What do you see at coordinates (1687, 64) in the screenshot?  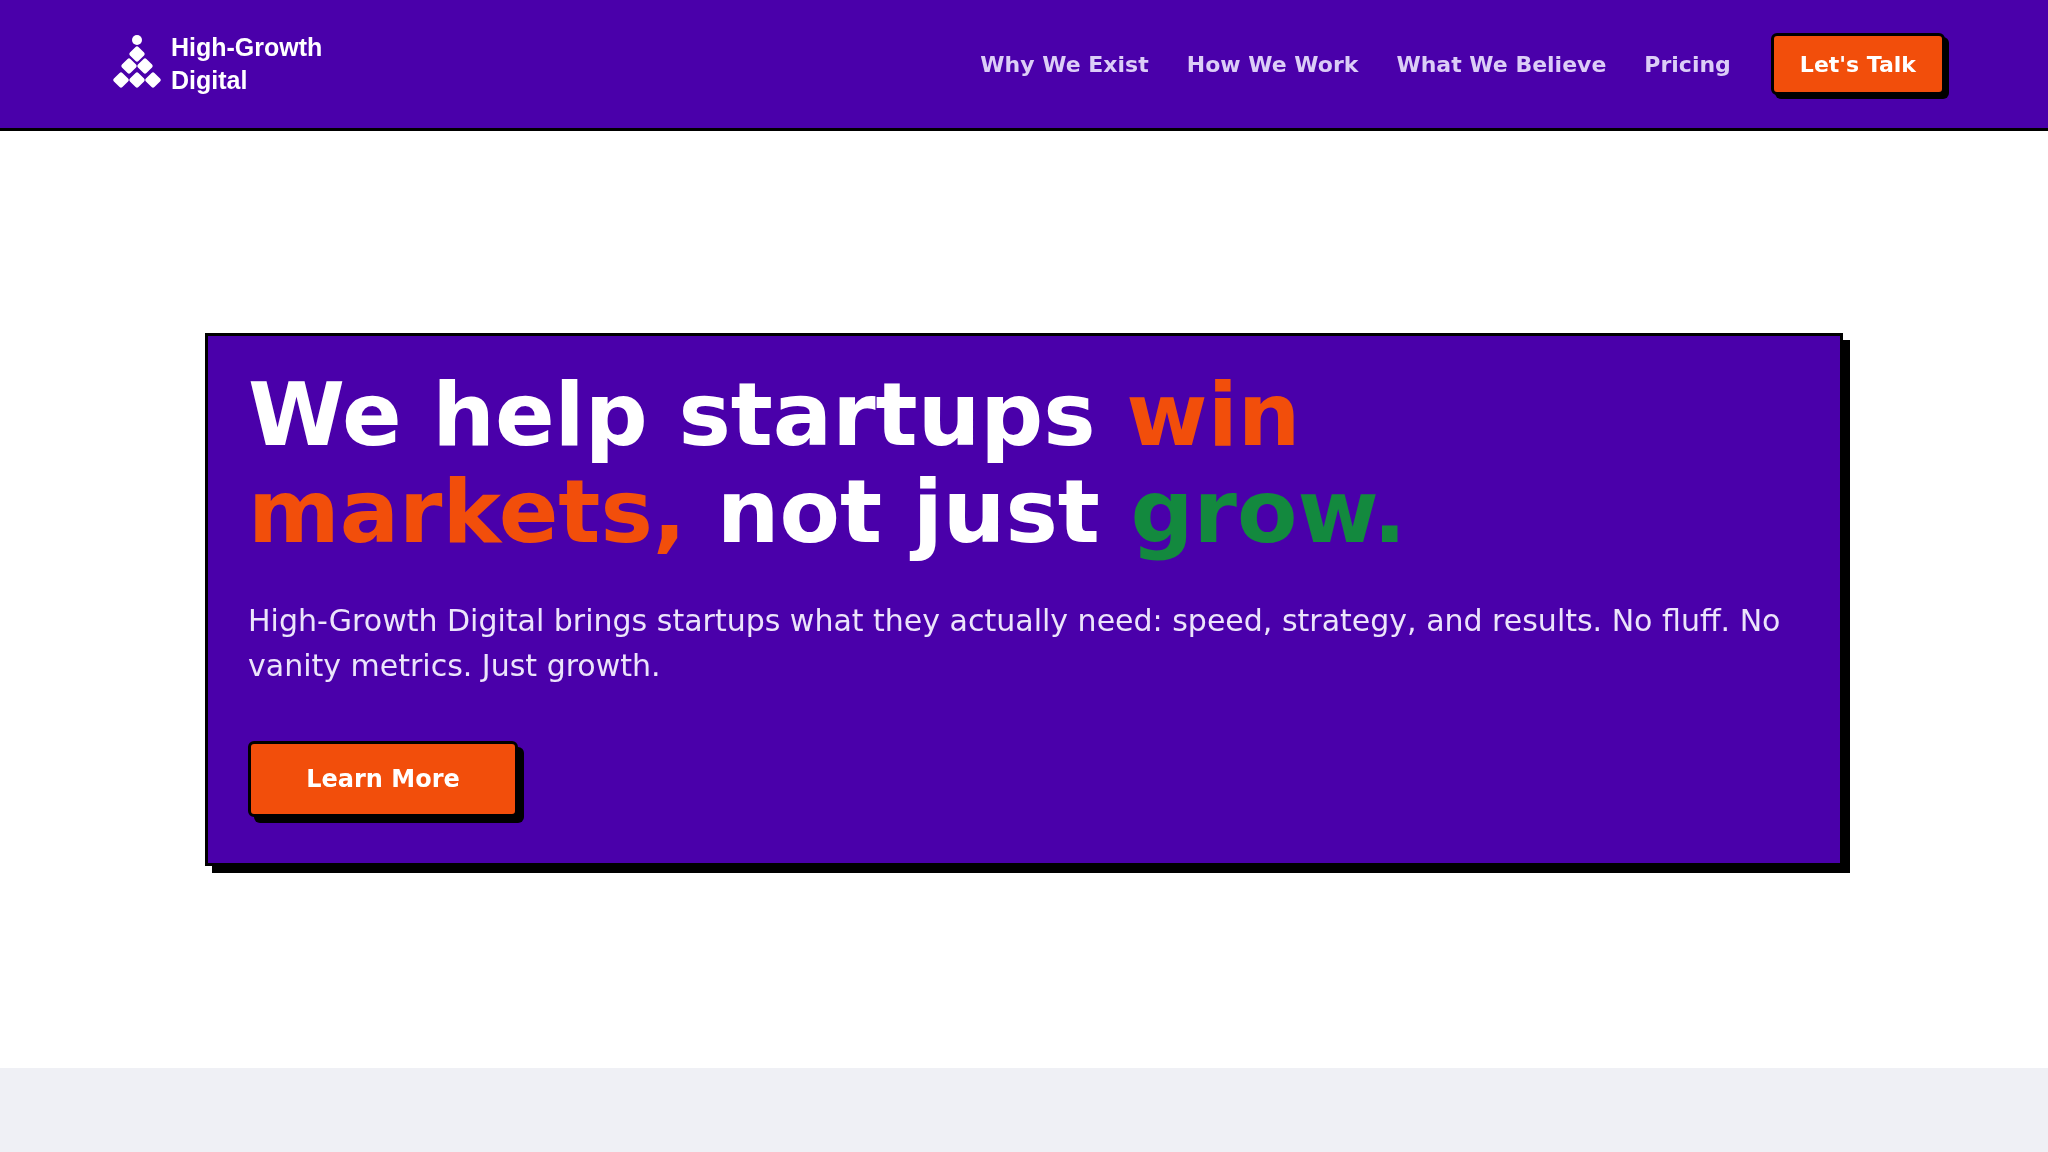 I see `nav-link: Pricing` at bounding box center [1687, 64].